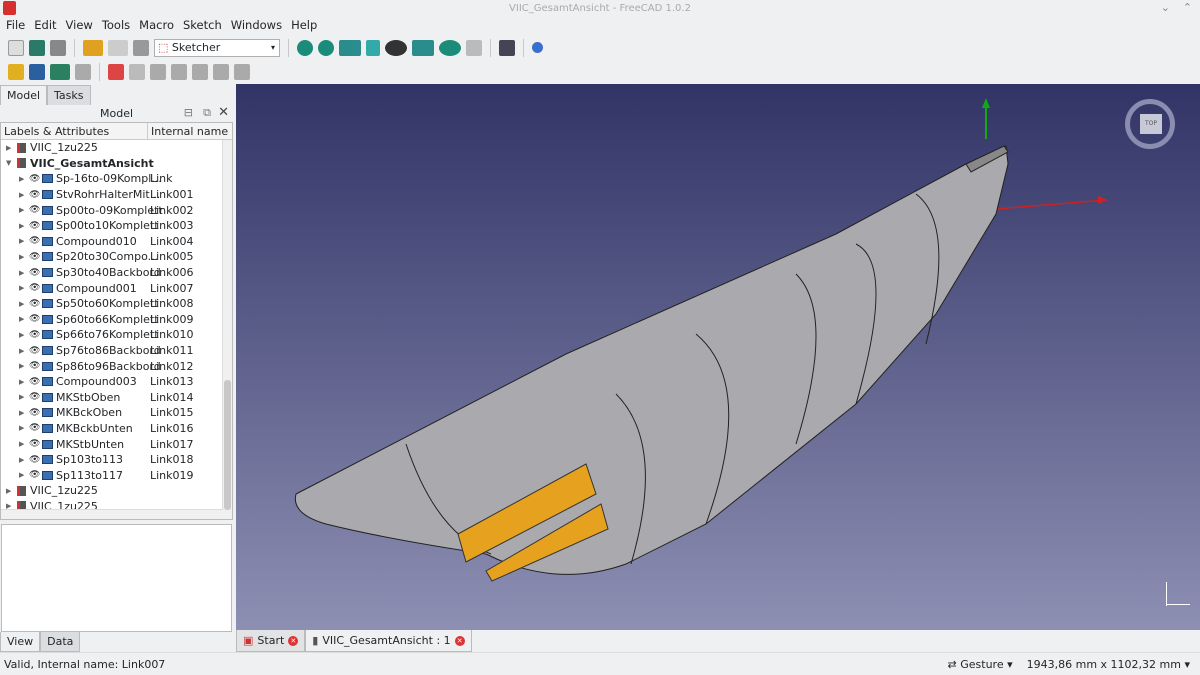 This screenshot has width=1200, height=675. I want to click on open-file-icon, so click(37, 47).